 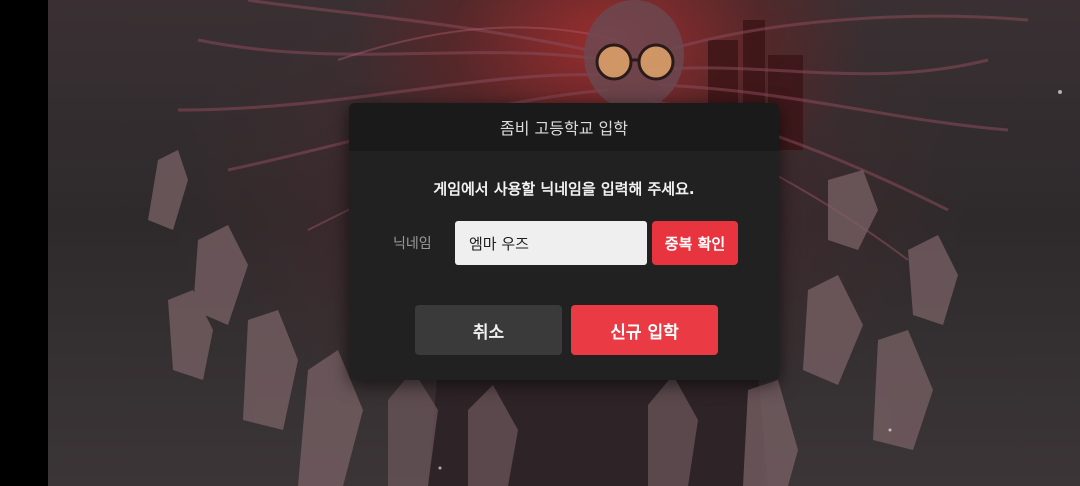 What do you see at coordinates (412, 244) in the screenshot?
I see `nickname-label: 닉네임` at bounding box center [412, 244].